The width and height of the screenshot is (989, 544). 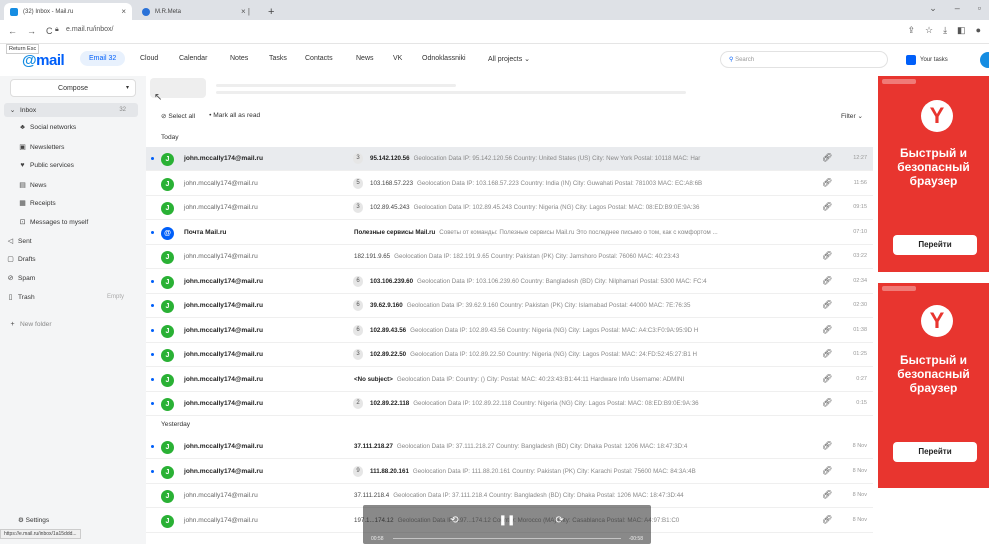 What do you see at coordinates (149, 58) in the screenshot?
I see `nav-cloud: Cloud` at bounding box center [149, 58].